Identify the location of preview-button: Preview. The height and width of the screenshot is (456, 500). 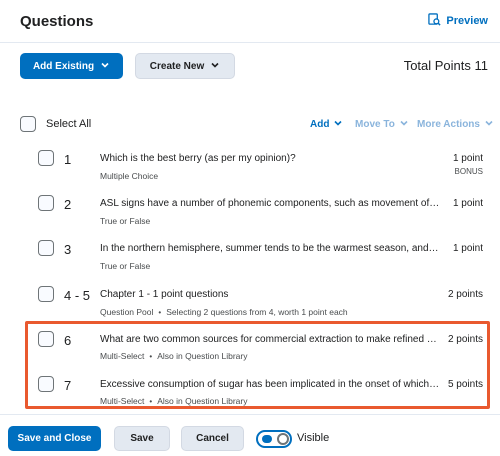
(458, 21).